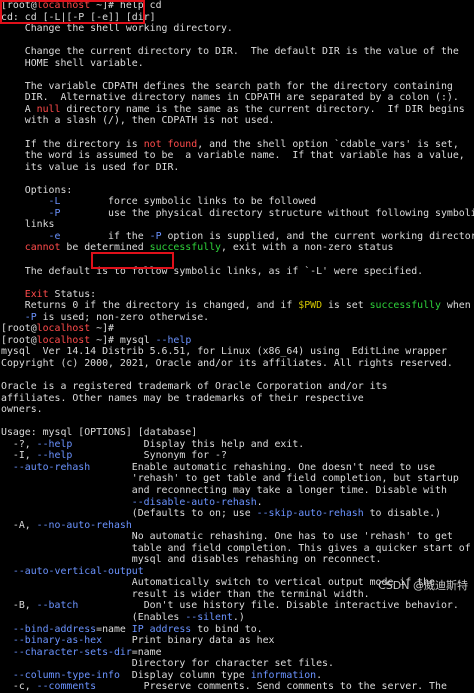  I want to click on terminal-line: (Enables --silent.), so click(237, 618).